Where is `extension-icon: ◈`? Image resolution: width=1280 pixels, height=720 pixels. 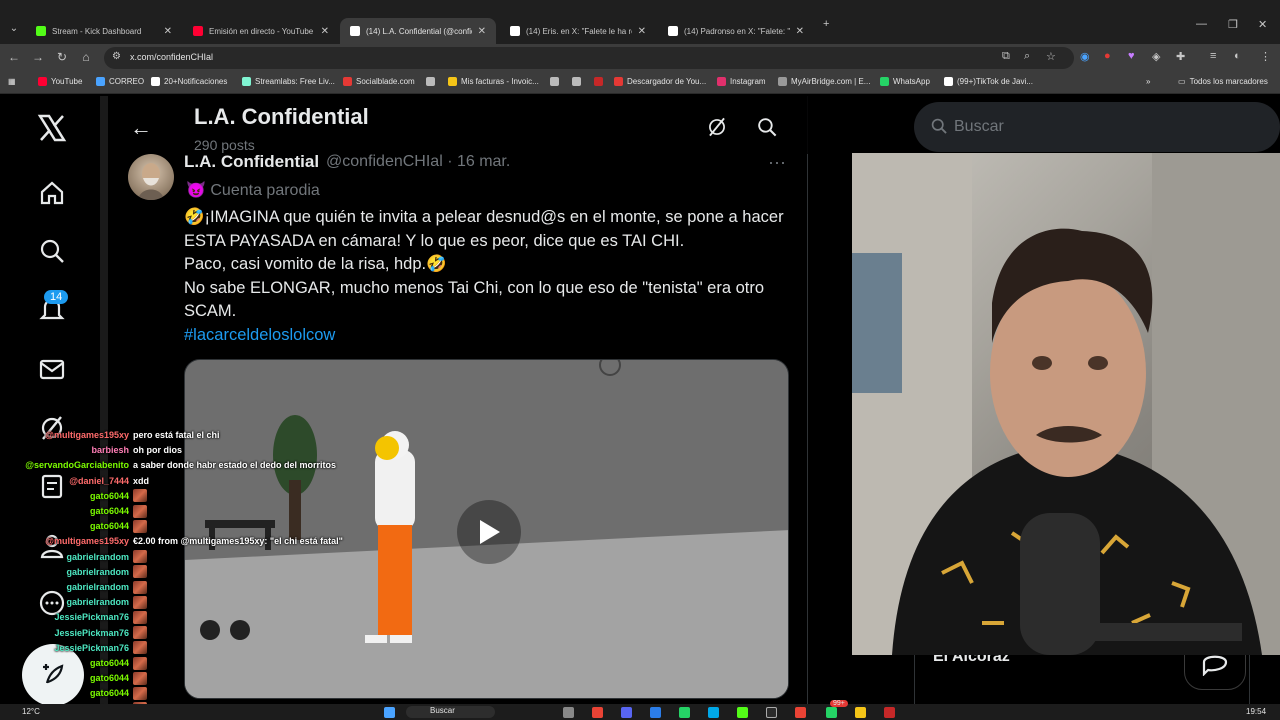 extension-icon: ◈ is located at coordinates (1156, 56).